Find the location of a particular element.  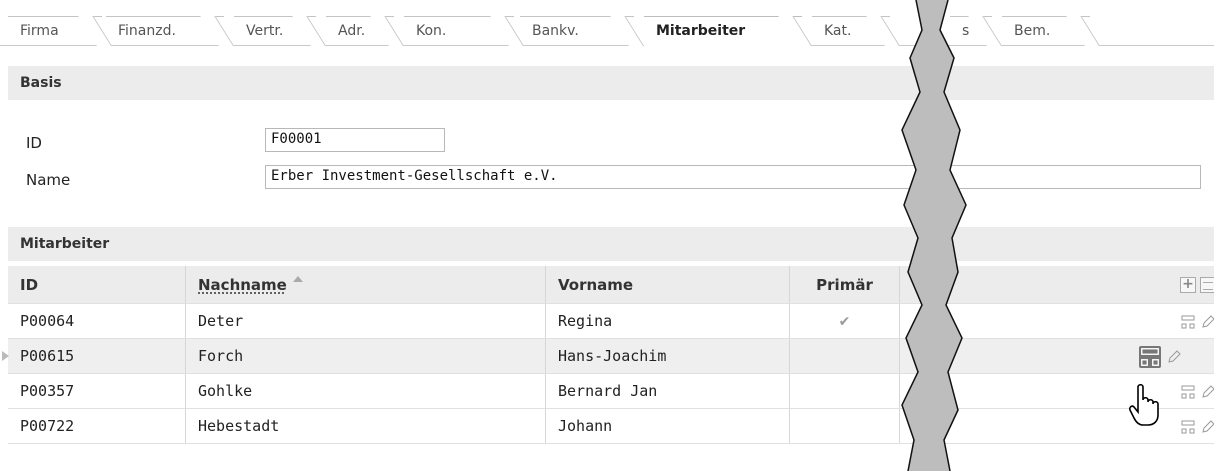

id-field: F00001 is located at coordinates (355, 140).